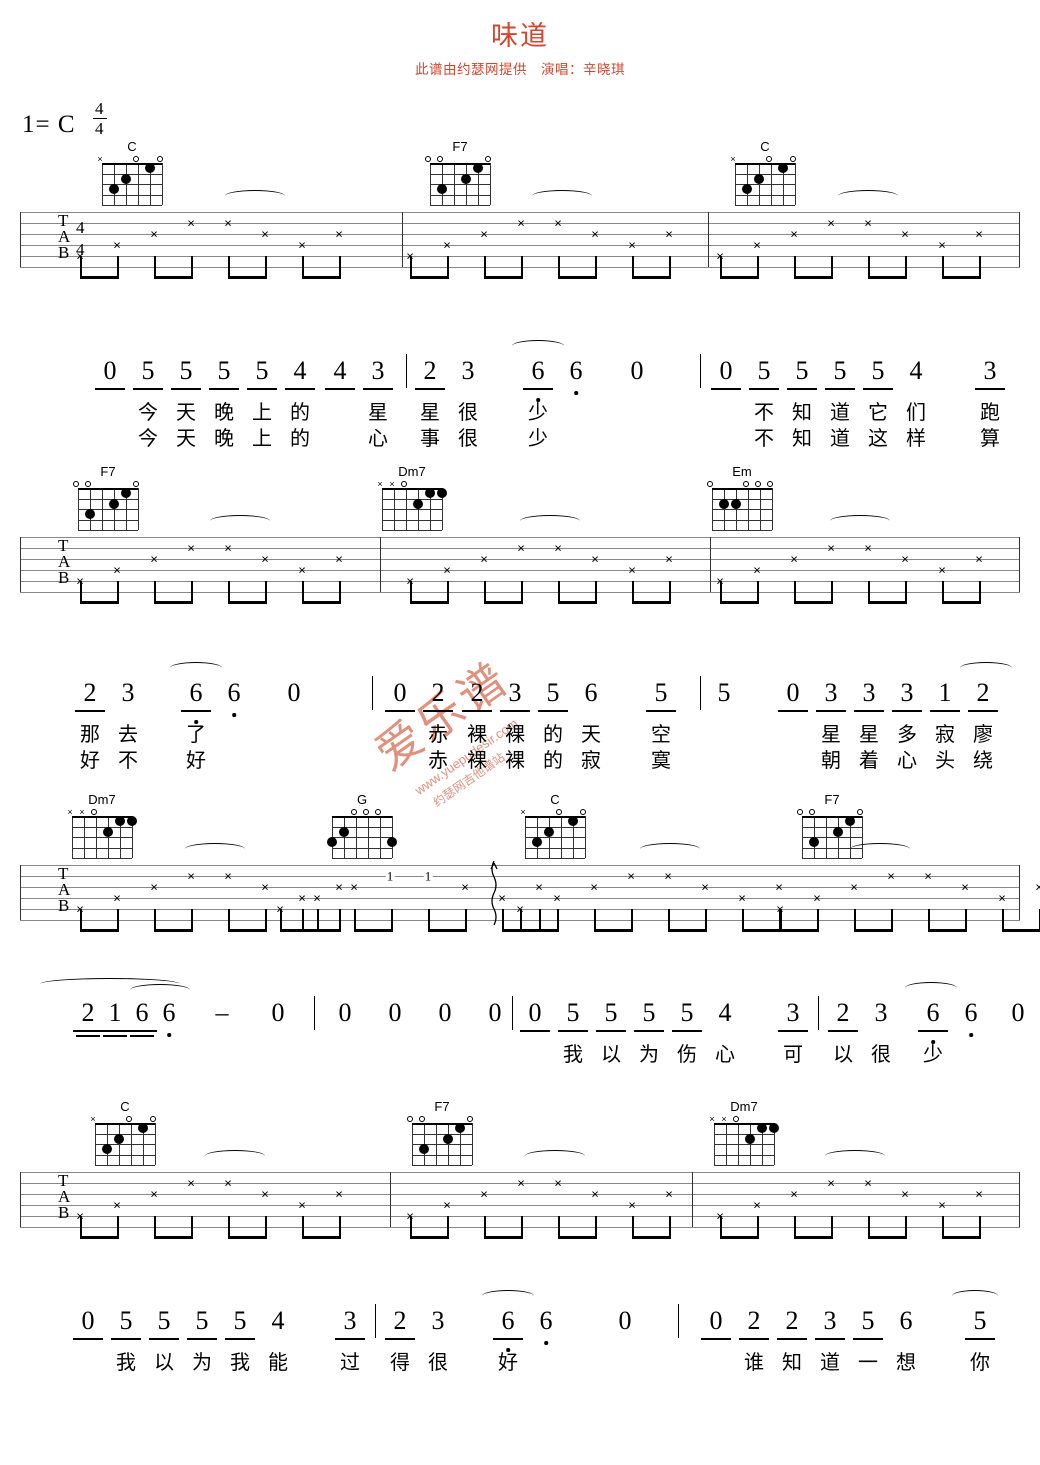 The image size is (1040, 1465). I want to click on jianpu-barline, so click(407, 371).